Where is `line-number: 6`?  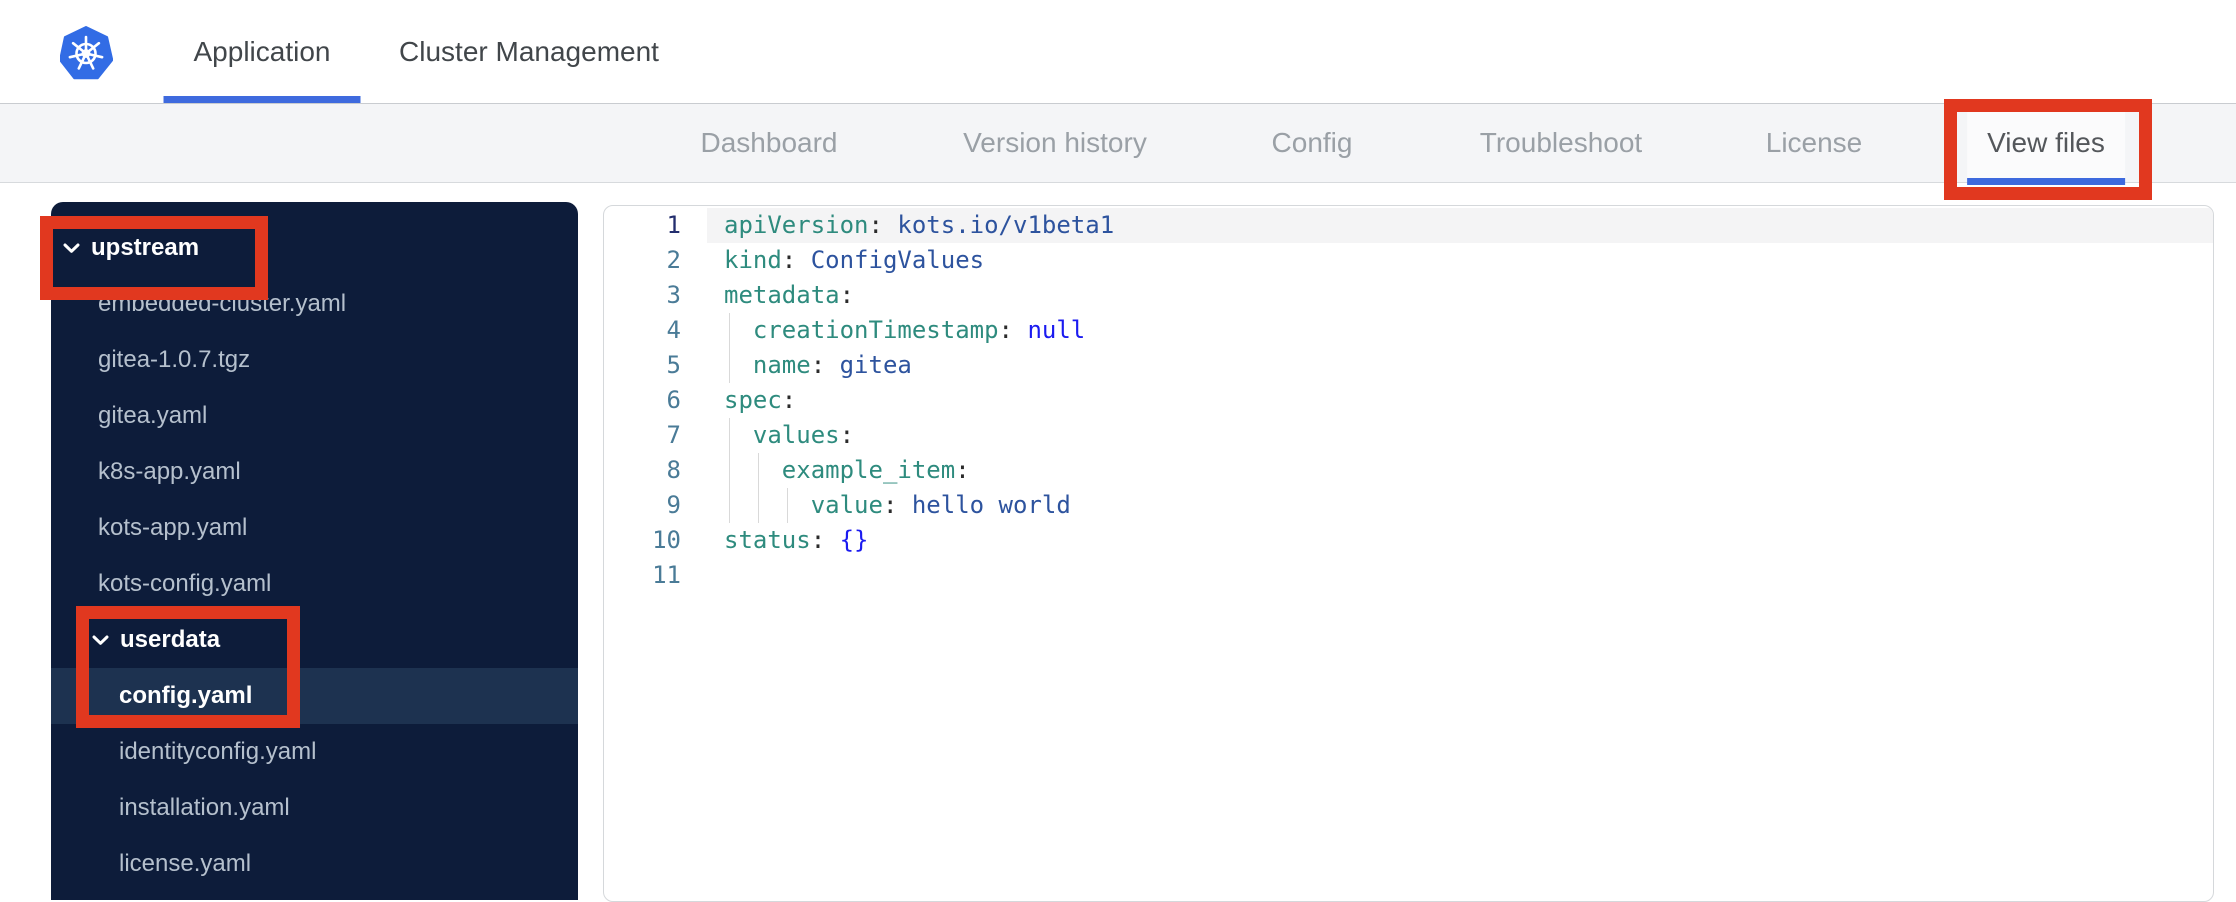
line-number: 6 is located at coordinates (673, 400).